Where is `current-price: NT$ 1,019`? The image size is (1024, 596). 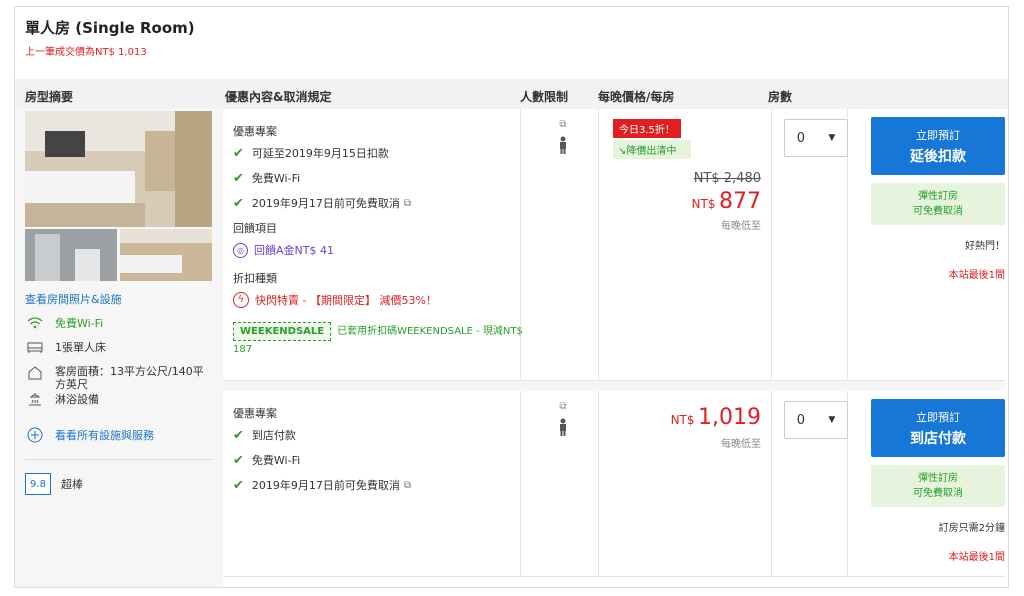
current-price: NT$ 1,019 is located at coordinates (716, 417).